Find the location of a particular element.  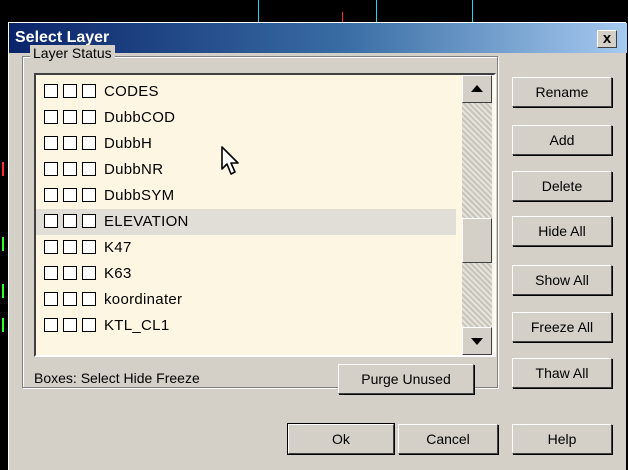

layer-name: DubbSYM is located at coordinates (139, 195).